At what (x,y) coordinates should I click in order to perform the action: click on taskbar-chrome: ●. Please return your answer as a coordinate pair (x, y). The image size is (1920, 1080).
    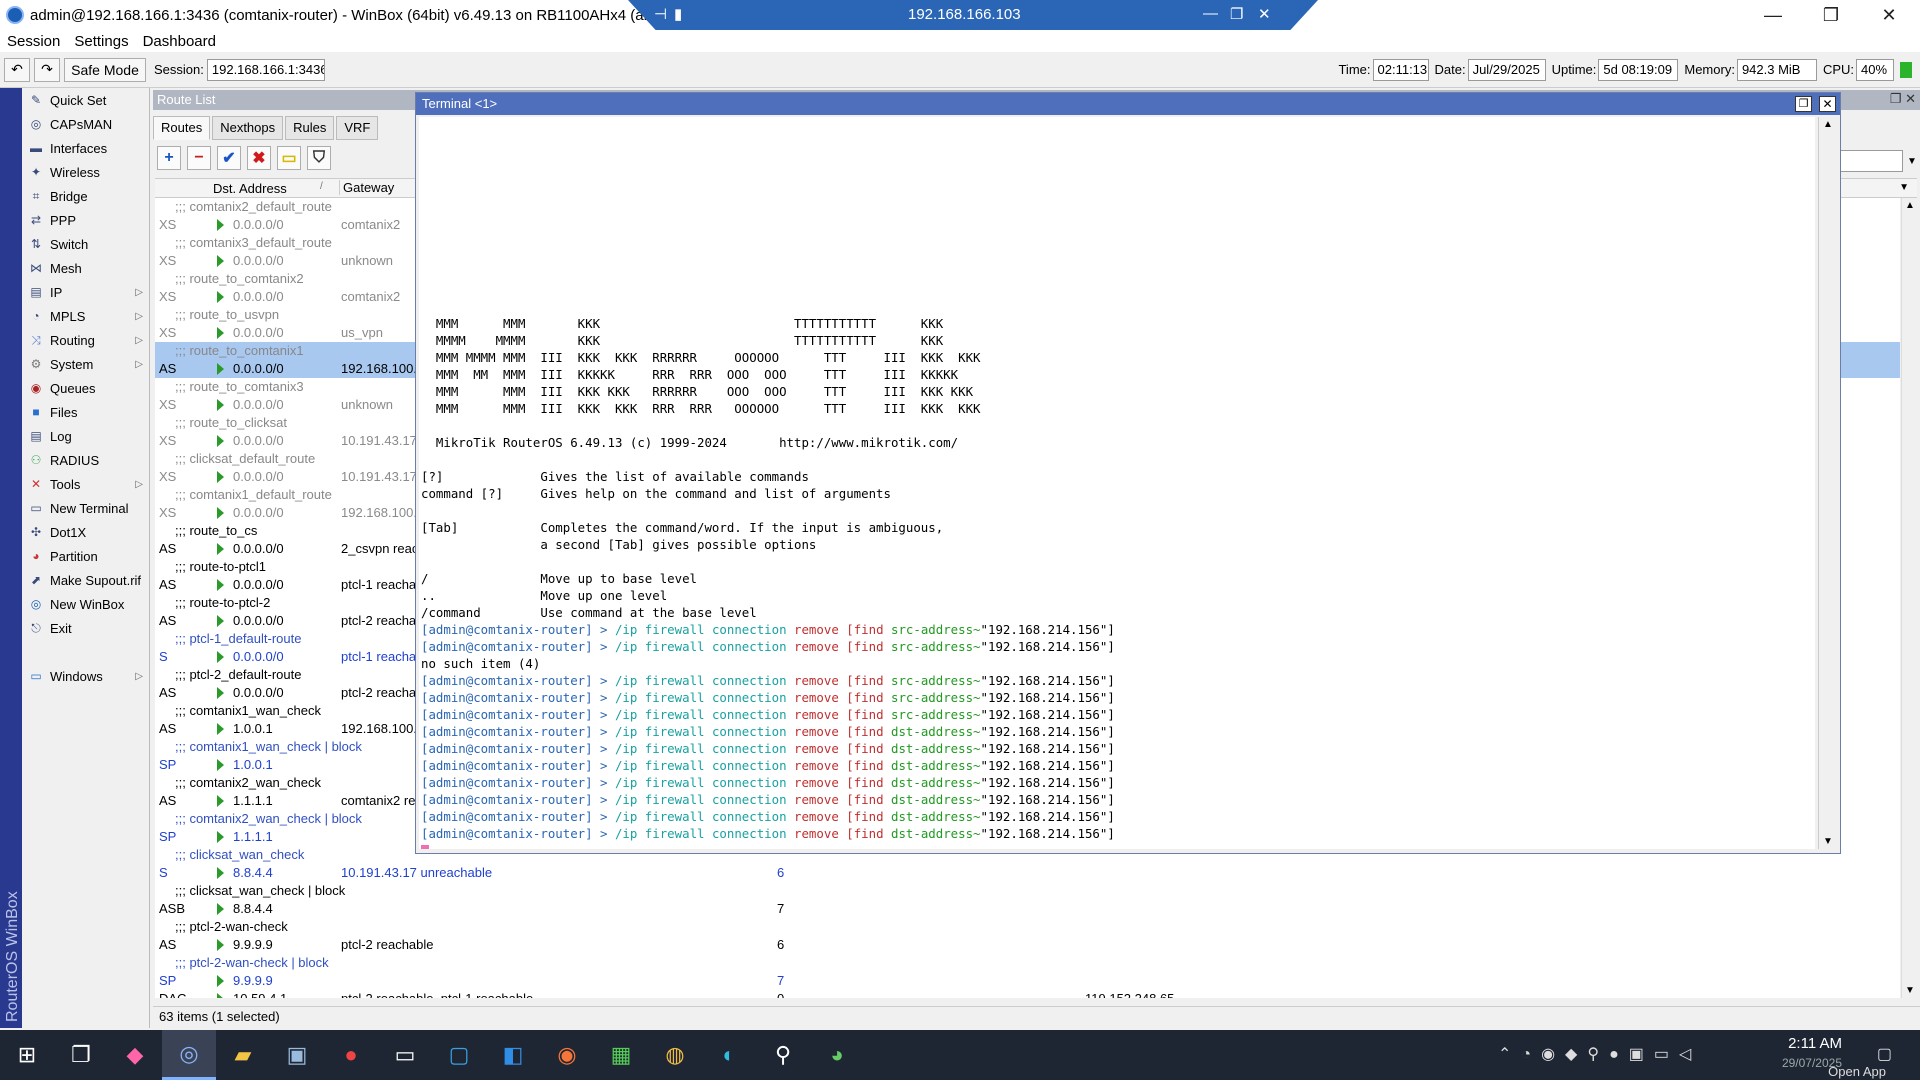
    Looking at the image, I should click on (351, 1055).